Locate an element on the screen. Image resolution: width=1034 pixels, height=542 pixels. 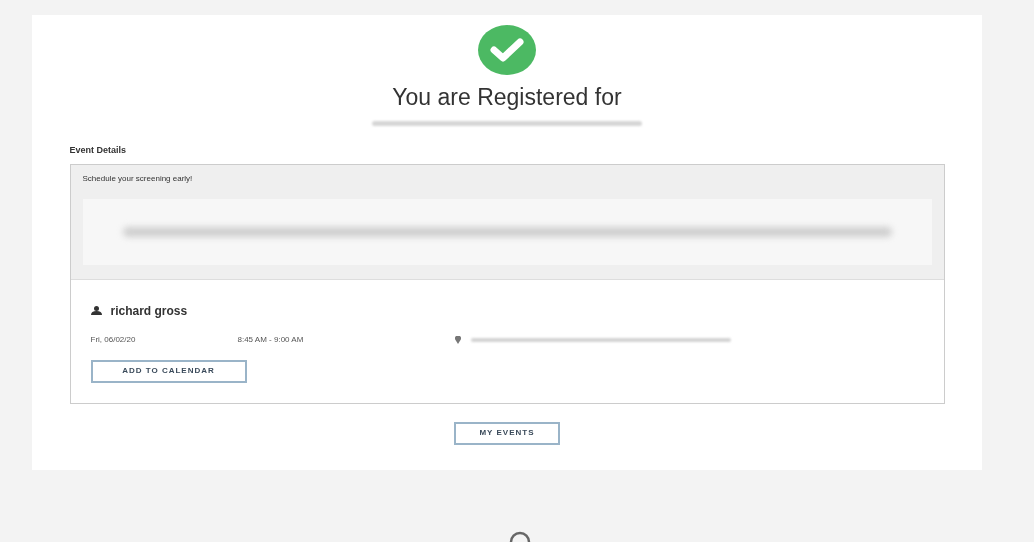
section-heading: Event Details is located at coordinates (98, 150).